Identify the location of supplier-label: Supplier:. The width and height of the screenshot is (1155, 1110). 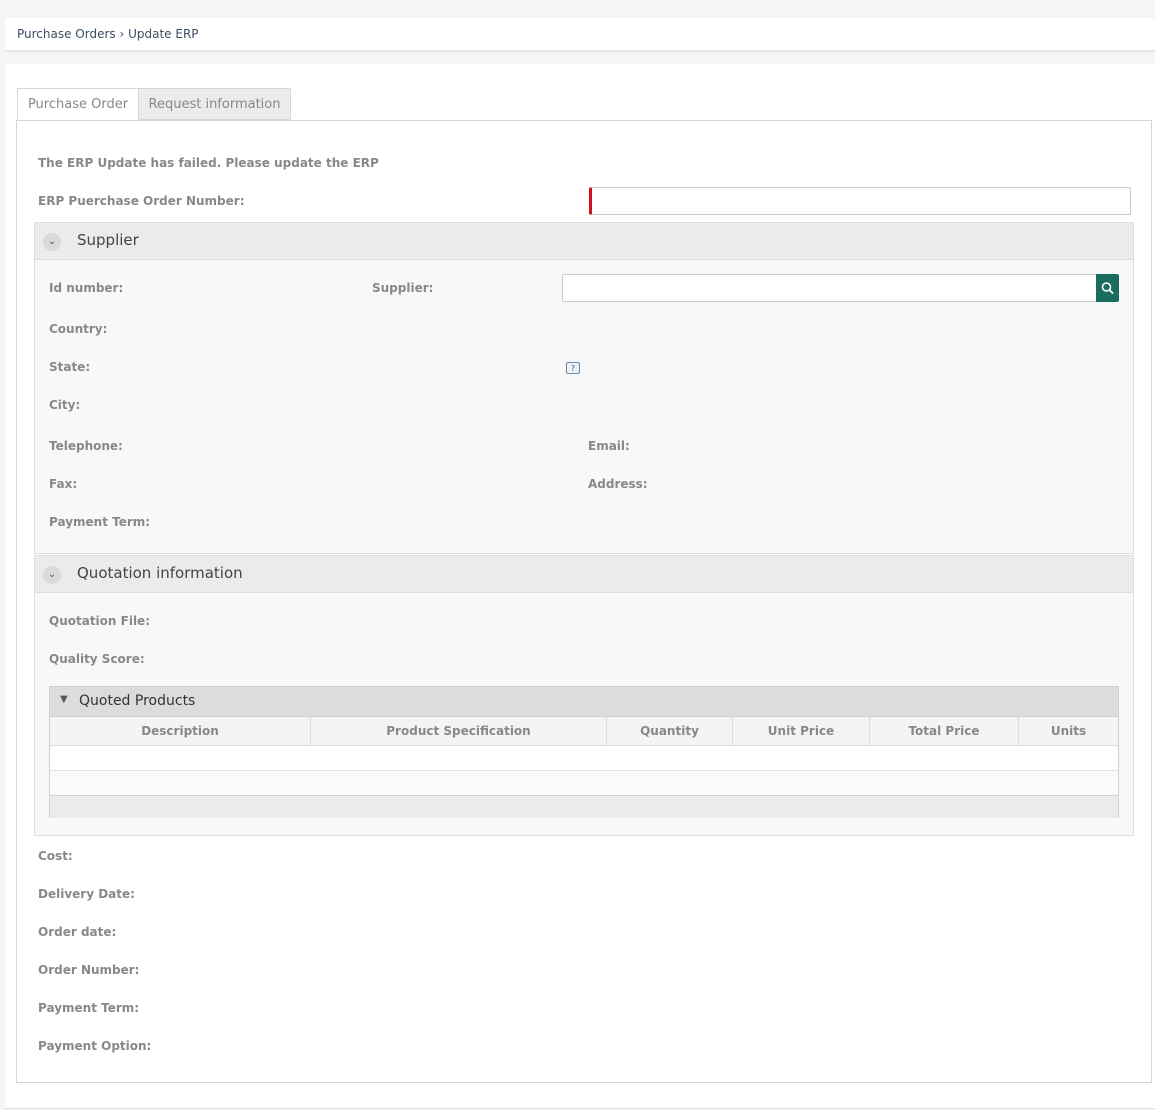
(403, 288).